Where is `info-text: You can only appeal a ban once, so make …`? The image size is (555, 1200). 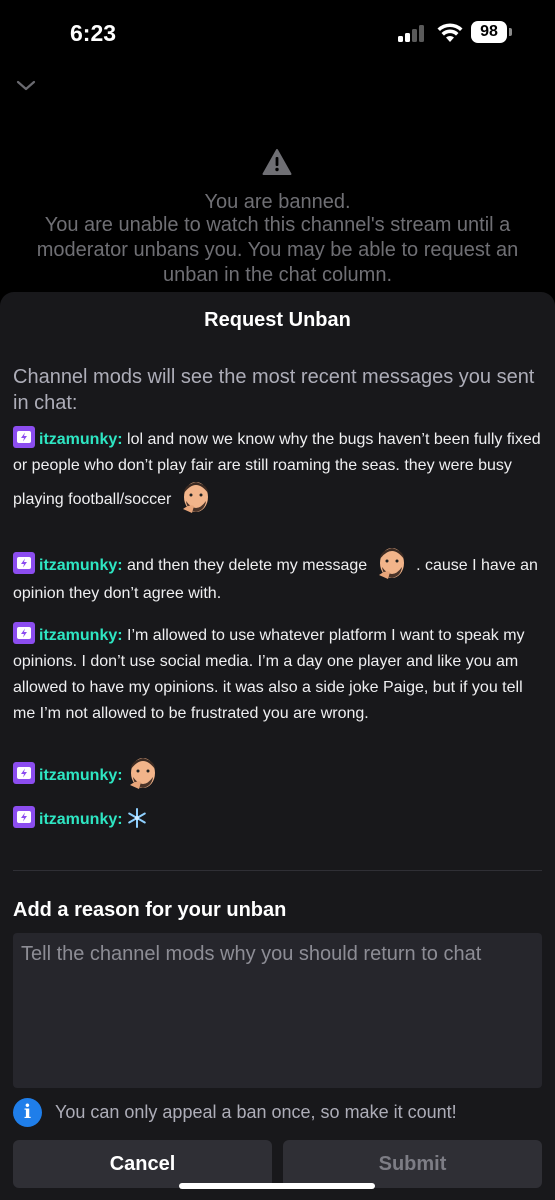 info-text: You can only appeal a ban once, so make … is located at coordinates (256, 1112).